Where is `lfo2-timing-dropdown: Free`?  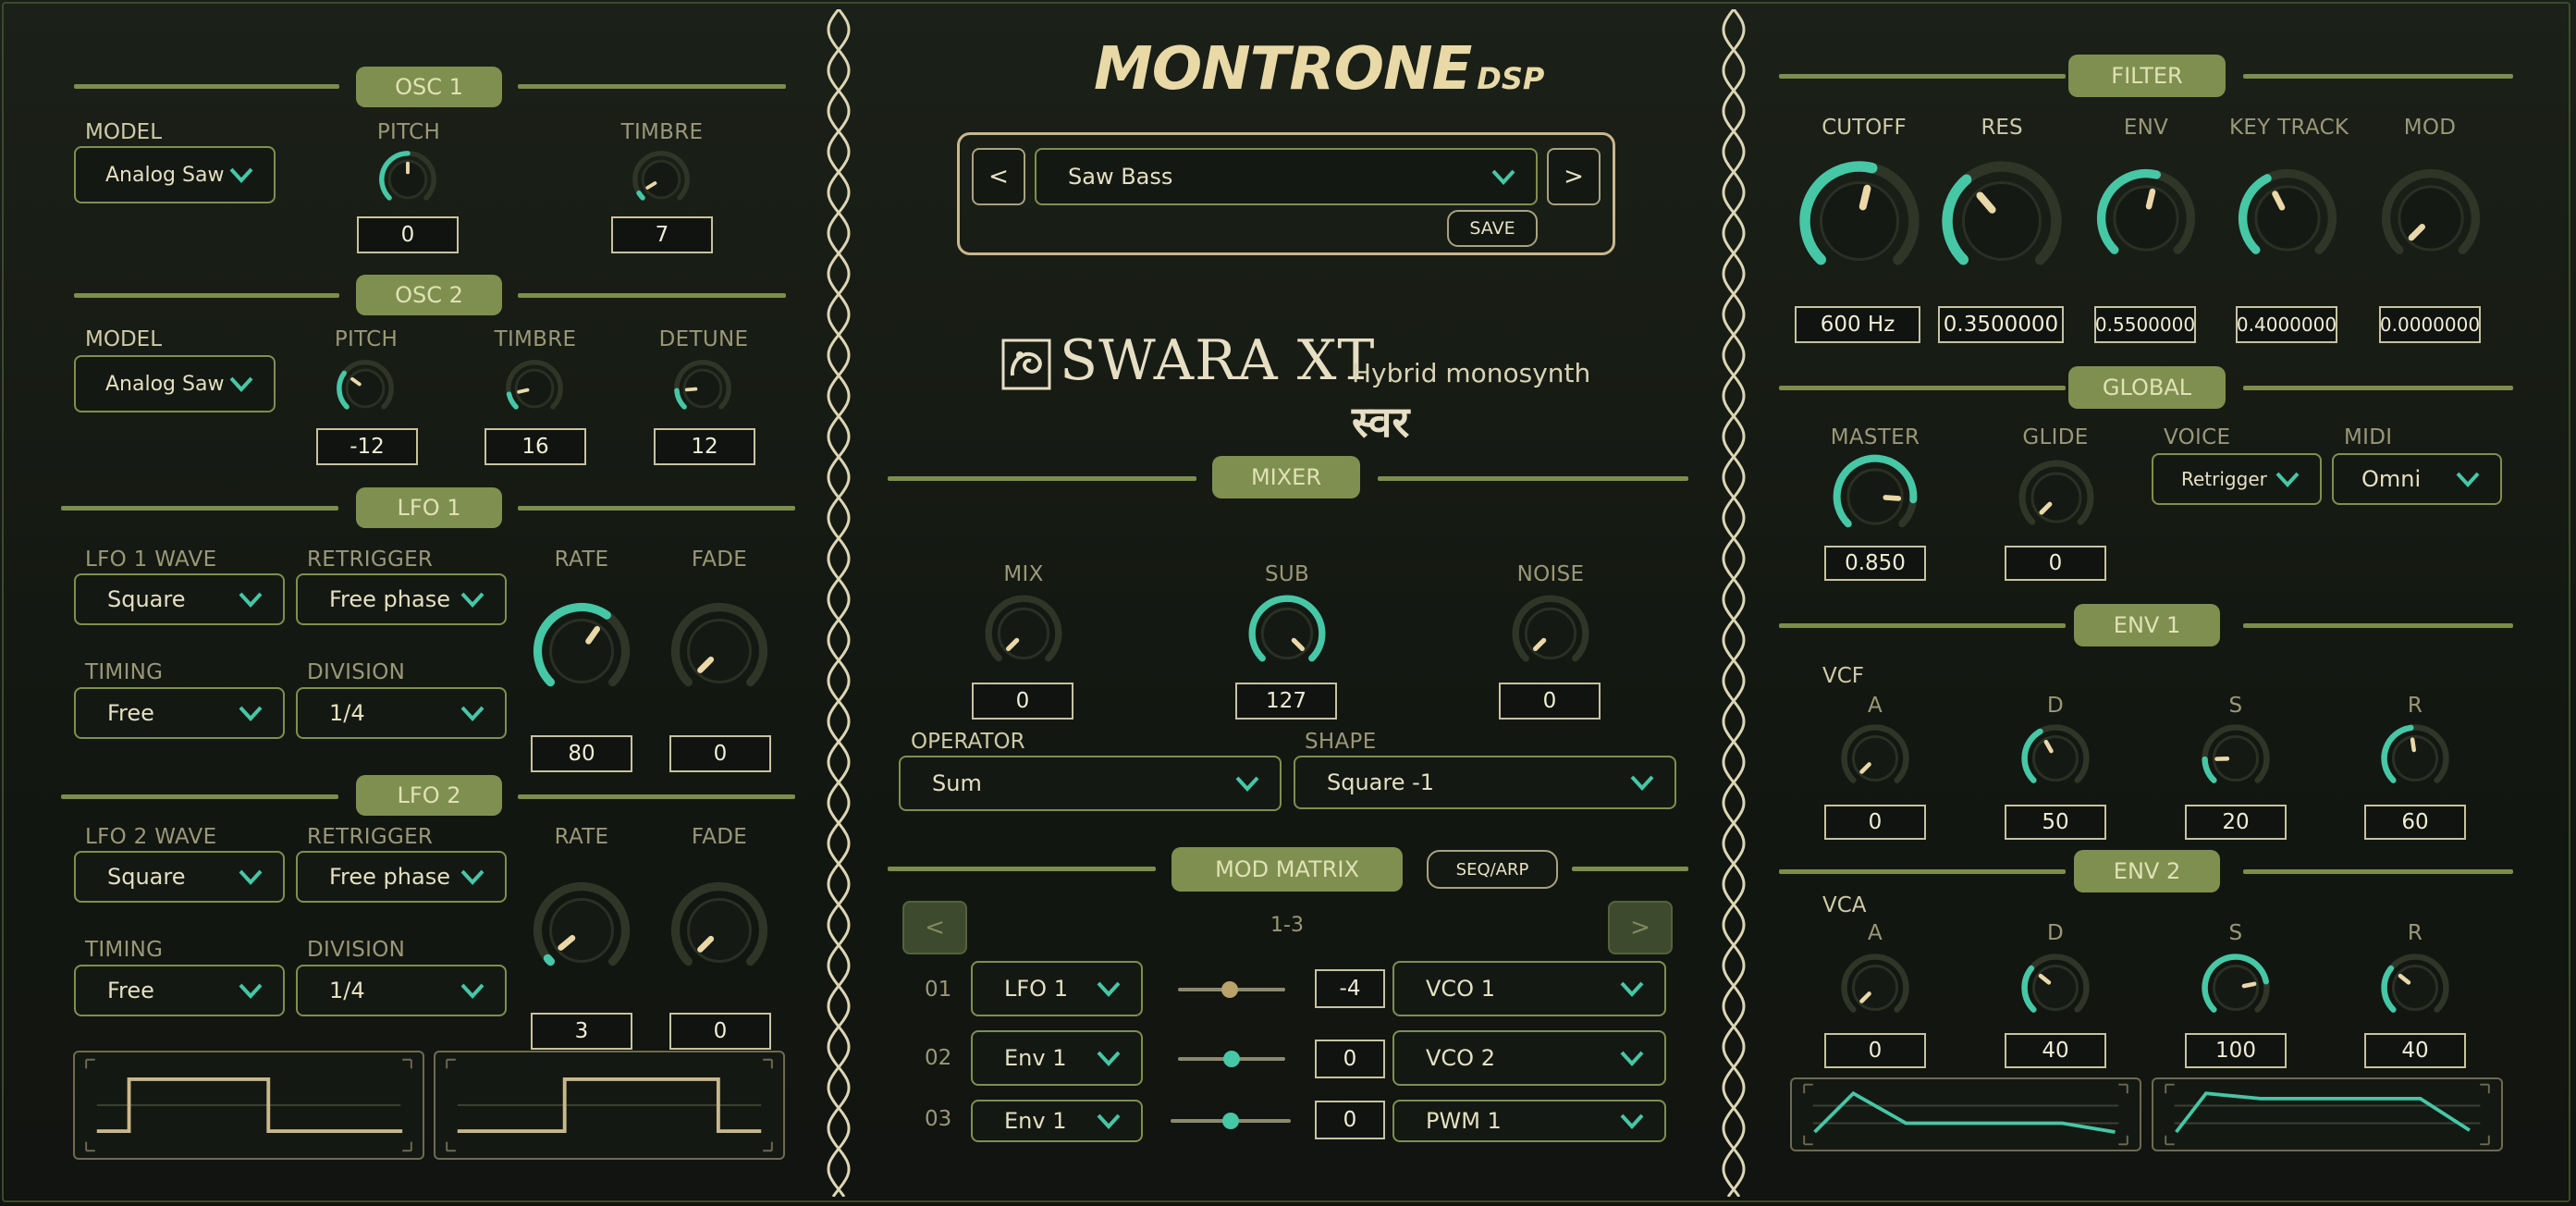
lfo2-timing-dropdown: Free is located at coordinates (180, 990).